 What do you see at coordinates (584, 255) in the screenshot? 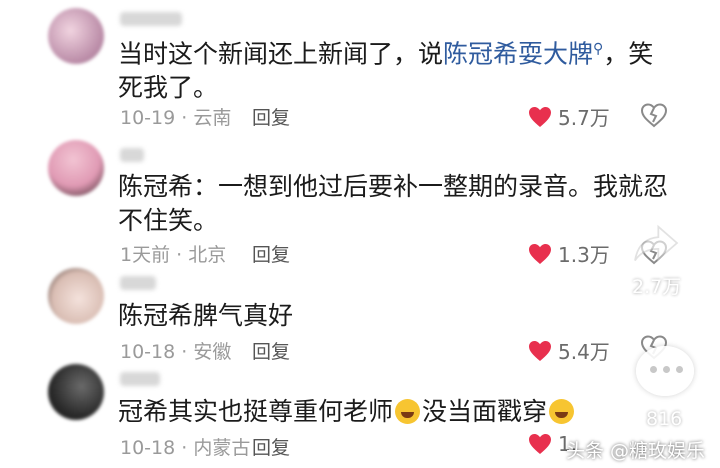
I see `like-count: 1.3万` at bounding box center [584, 255].